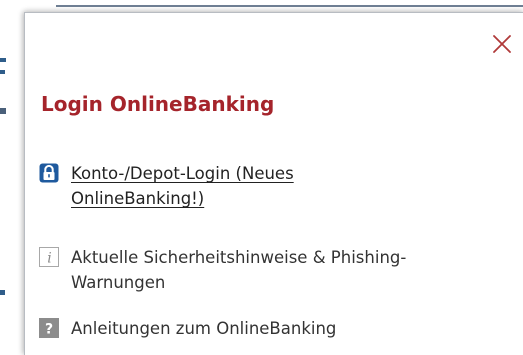 Image resolution: width=523 pixels, height=355 pixels. What do you see at coordinates (203, 328) in the screenshot?
I see `guide-label: Anleitungen zum OnlineBanking` at bounding box center [203, 328].